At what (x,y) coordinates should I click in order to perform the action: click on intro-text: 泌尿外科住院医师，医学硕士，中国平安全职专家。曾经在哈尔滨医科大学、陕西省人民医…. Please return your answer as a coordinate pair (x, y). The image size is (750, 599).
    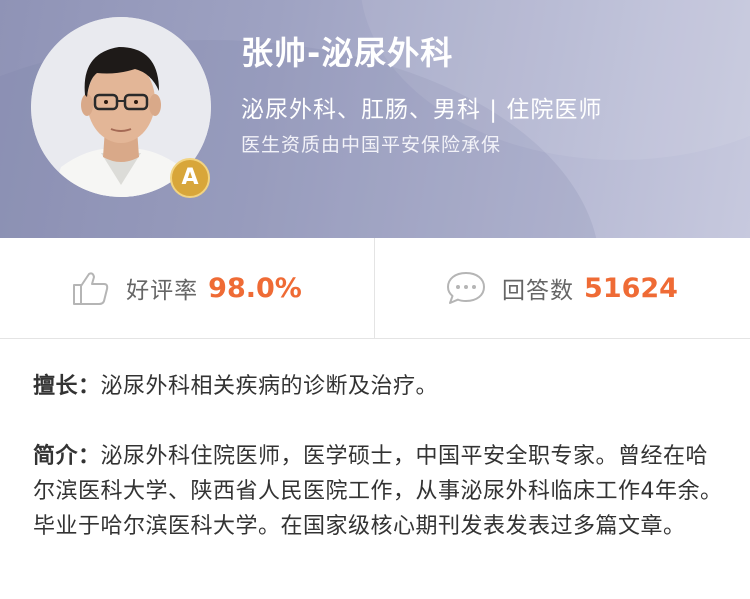
    Looking at the image, I should click on (378, 491).